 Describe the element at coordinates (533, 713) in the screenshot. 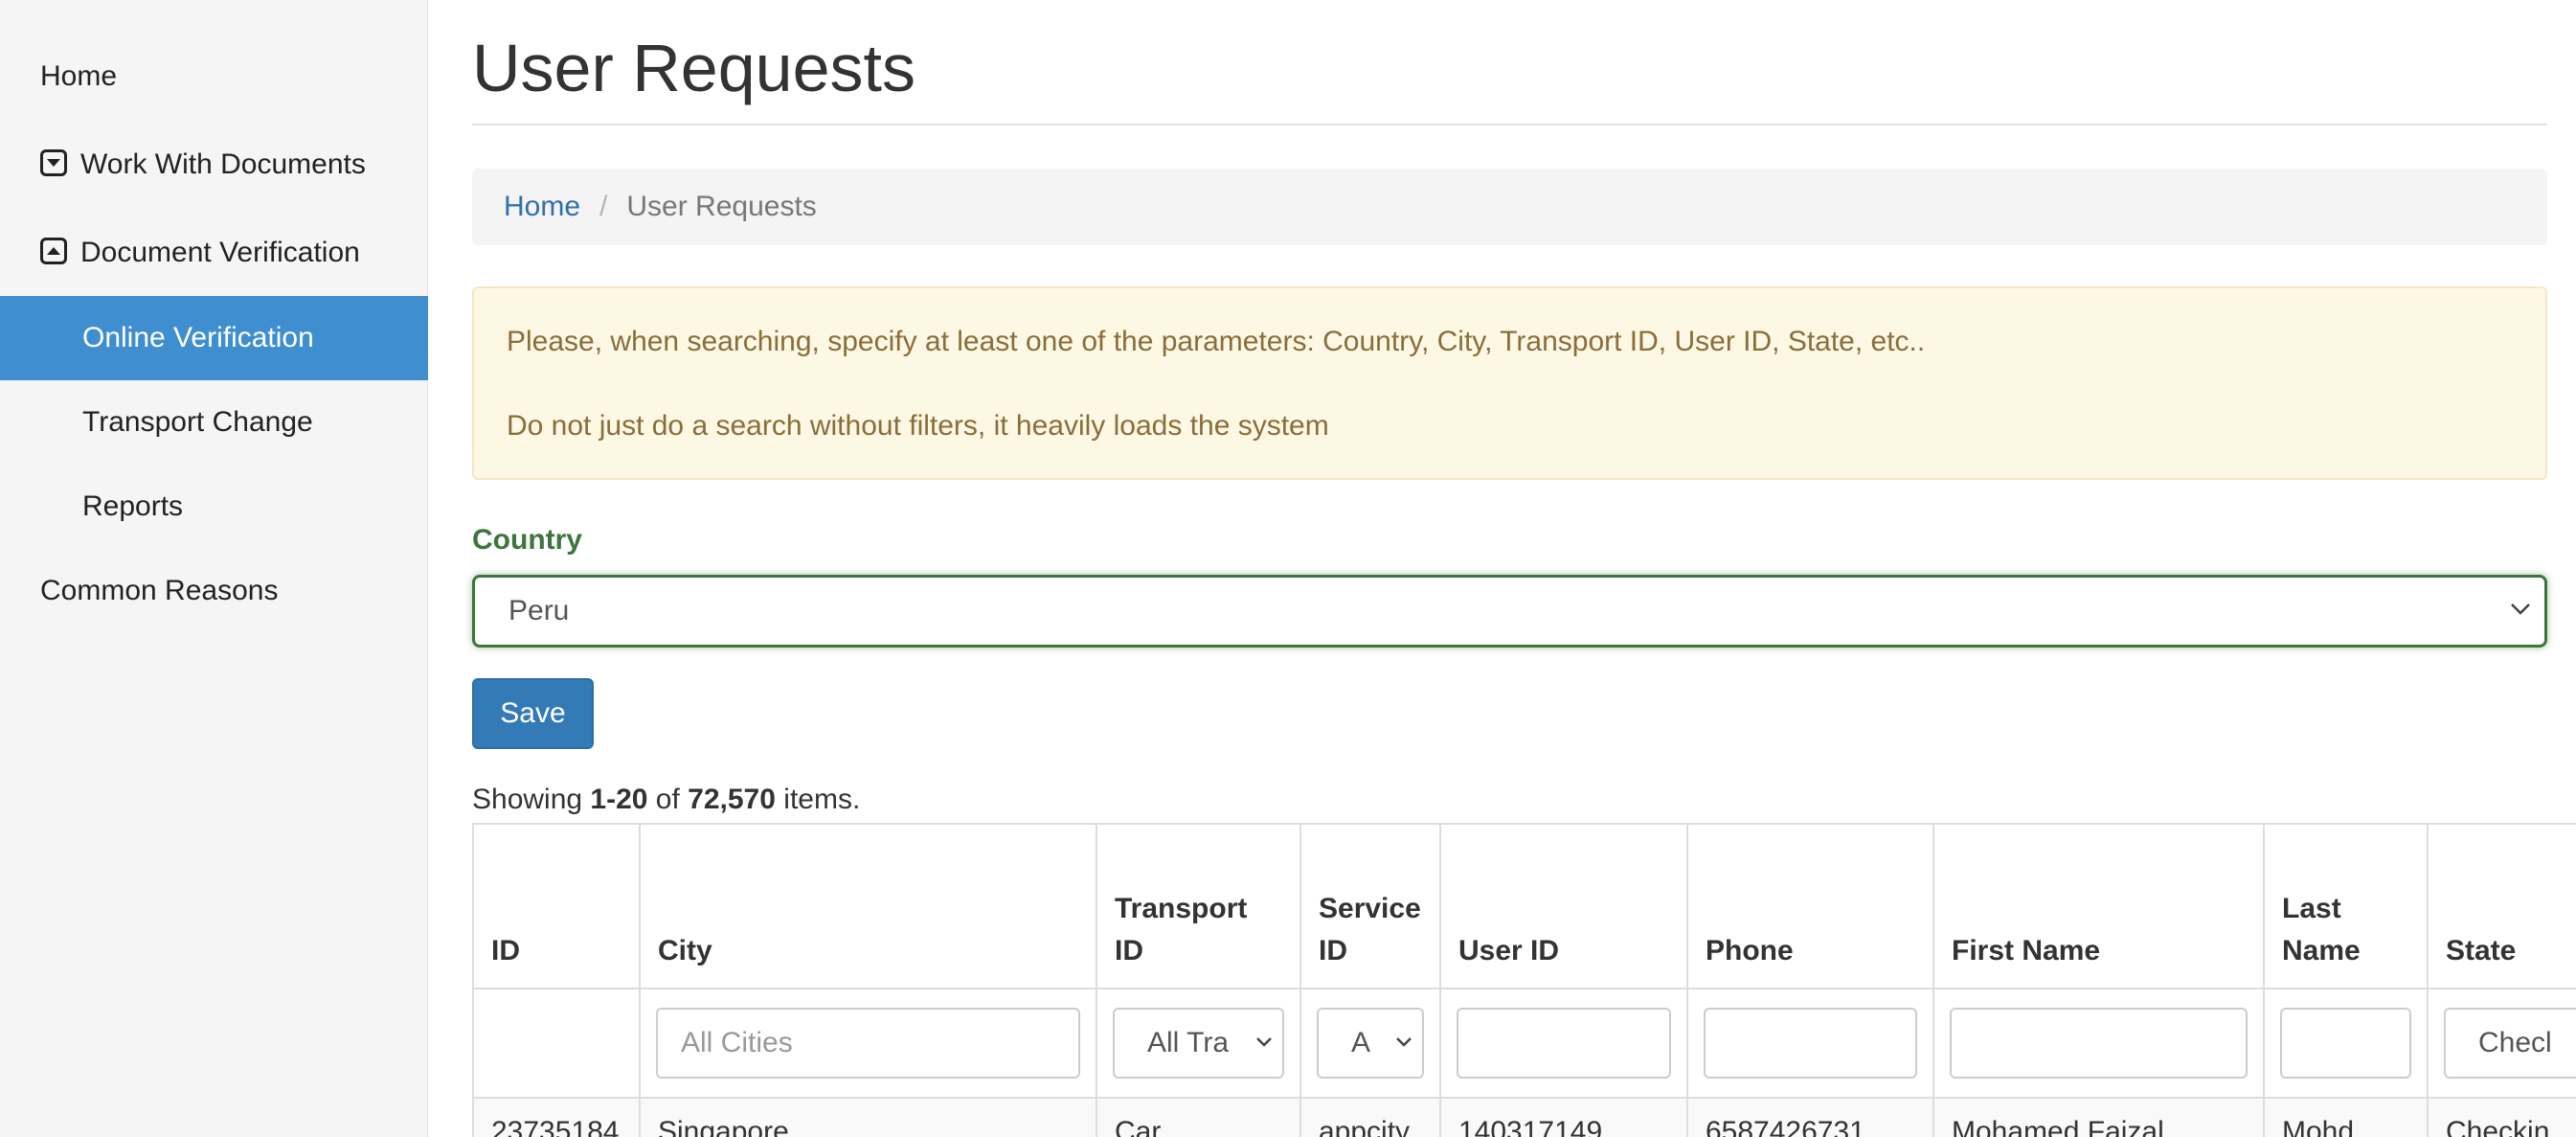

I see `save-button: Save` at that location.